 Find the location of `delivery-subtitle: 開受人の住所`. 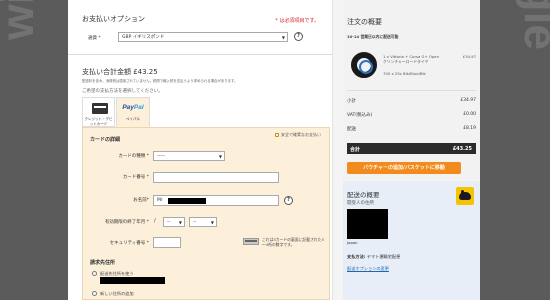

delivery-subtitle: 開受人の住所 is located at coordinates (360, 203).